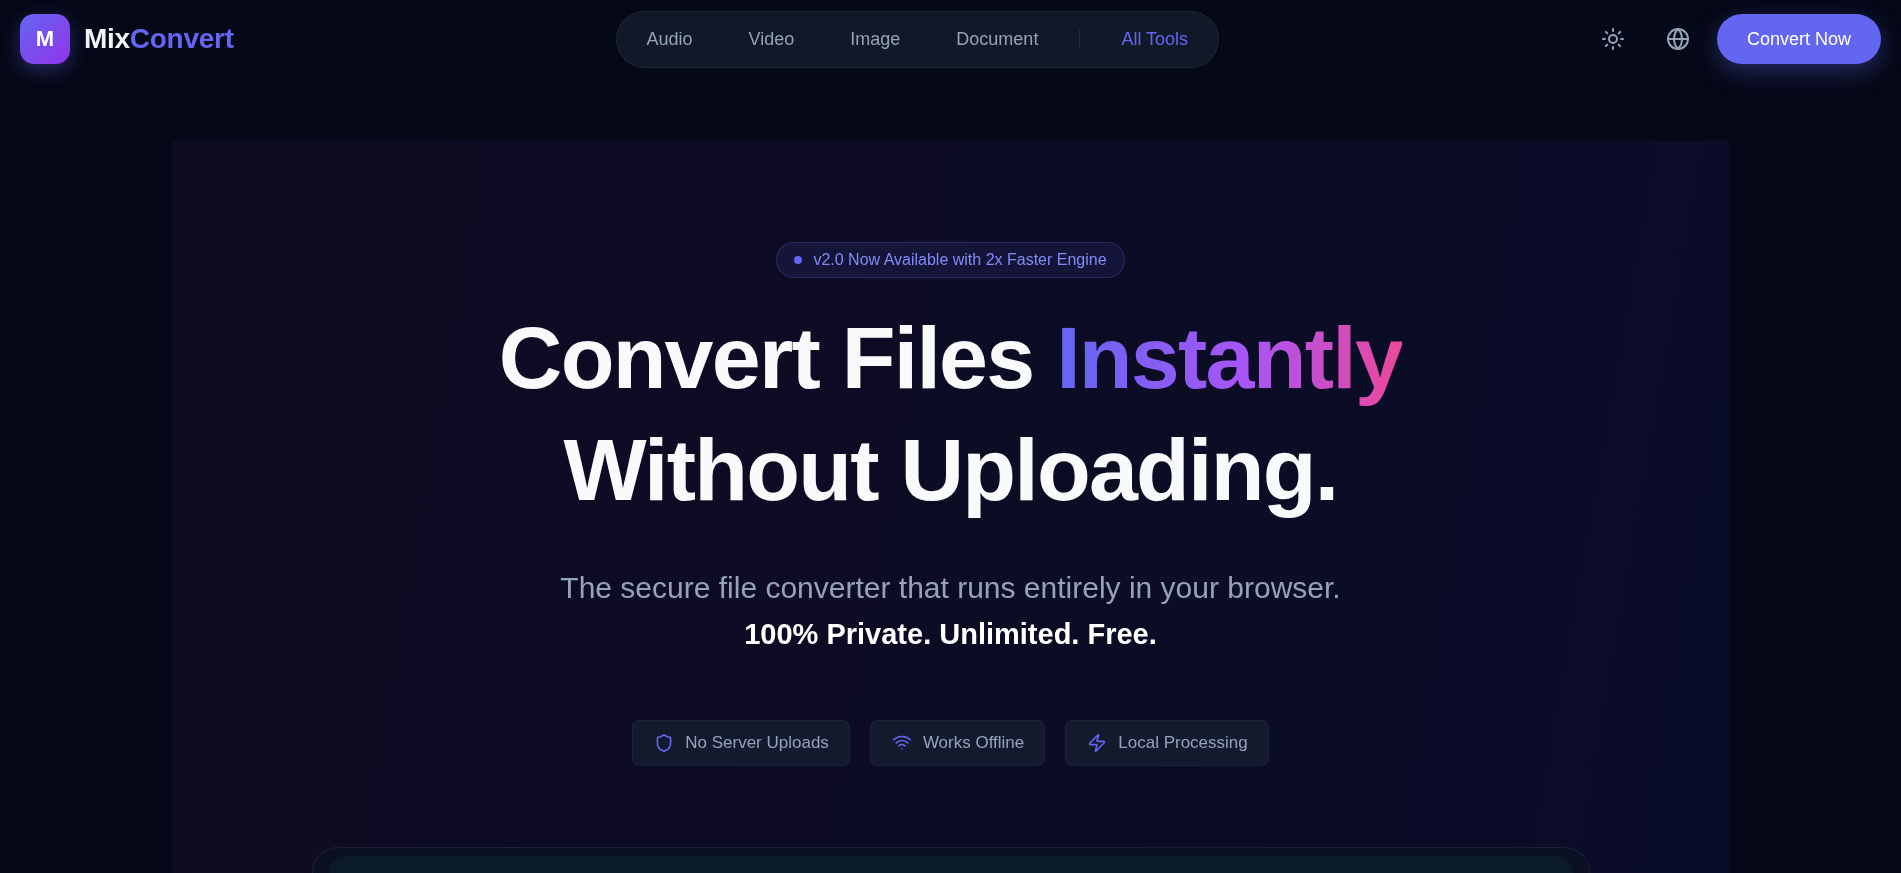 This screenshot has height=873, width=1901. I want to click on nav-link: Video, so click(771, 39).